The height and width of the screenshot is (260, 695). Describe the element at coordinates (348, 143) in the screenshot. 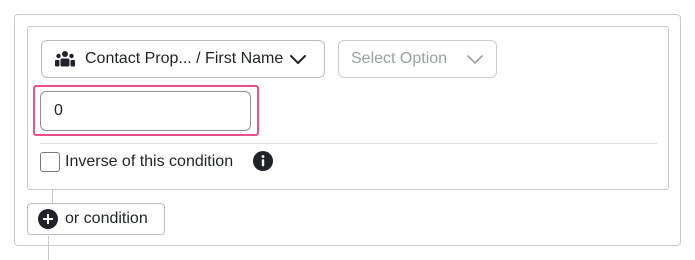

I see `divider` at that location.